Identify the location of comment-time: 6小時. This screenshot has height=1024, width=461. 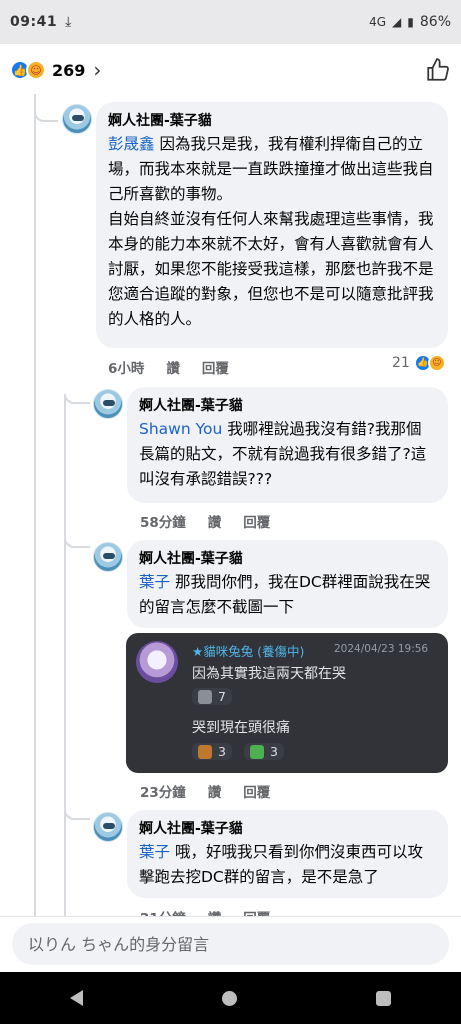
(126, 369).